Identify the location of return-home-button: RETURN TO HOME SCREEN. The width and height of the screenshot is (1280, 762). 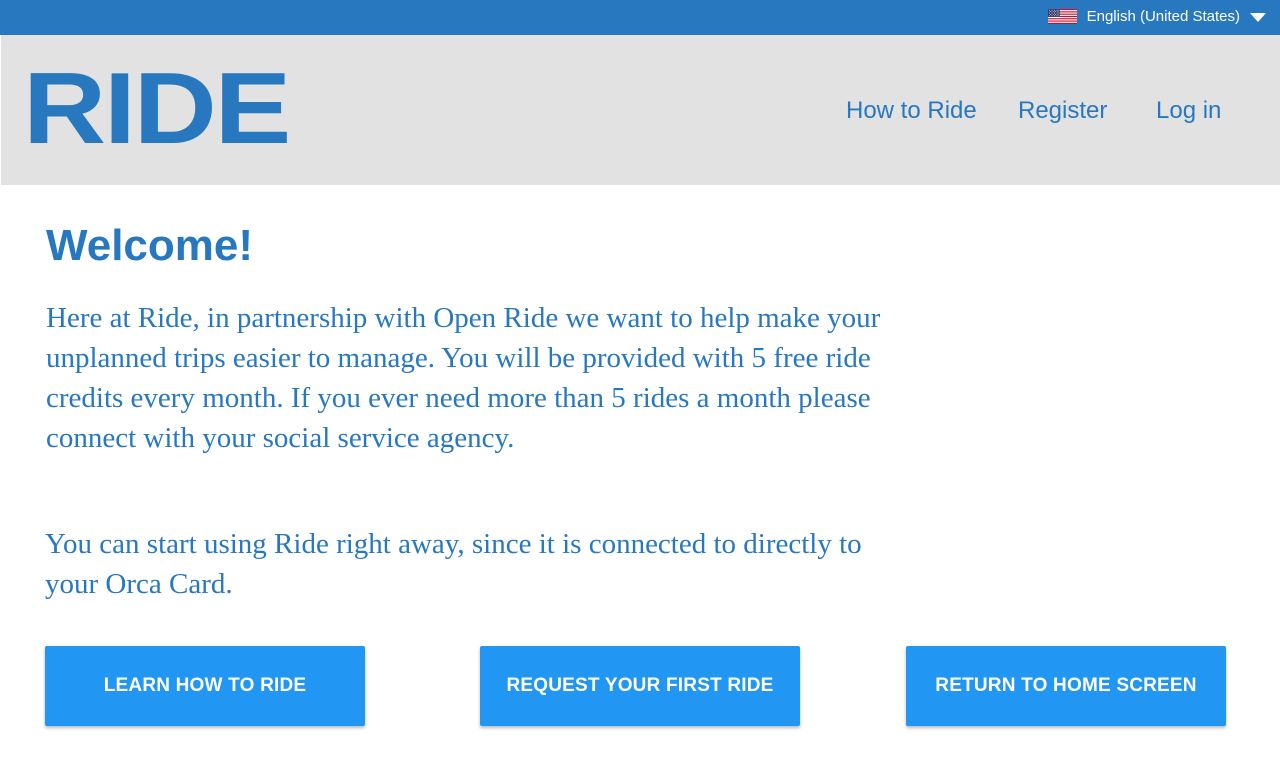
(1066, 686).